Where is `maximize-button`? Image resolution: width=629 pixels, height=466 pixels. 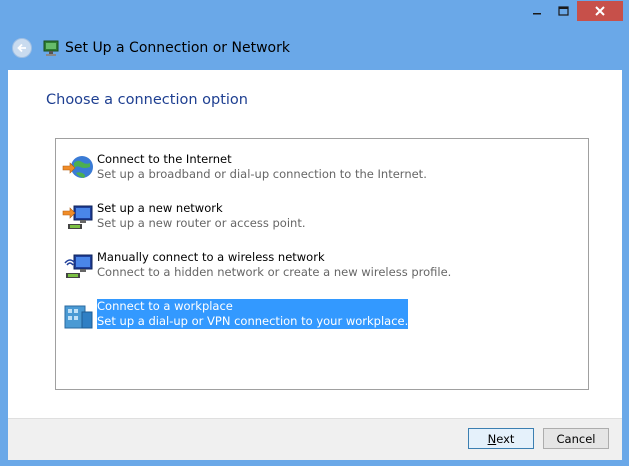
maximize-button is located at coordinates (563, 11).